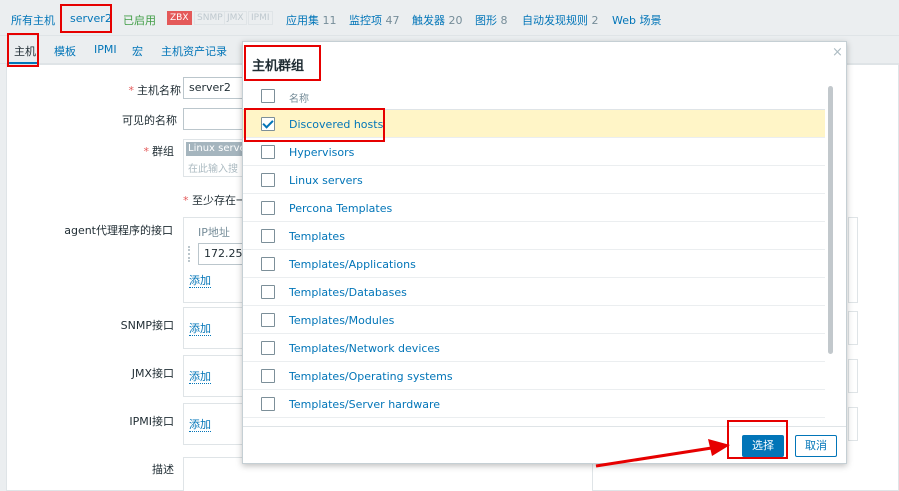 Image resolution: width=899 pixels, height=491 pixels. What do you see at coordinates (214, 232) in the screenshot?
I see `ip-address-header: IP地址` at bounding box center [214, 232].